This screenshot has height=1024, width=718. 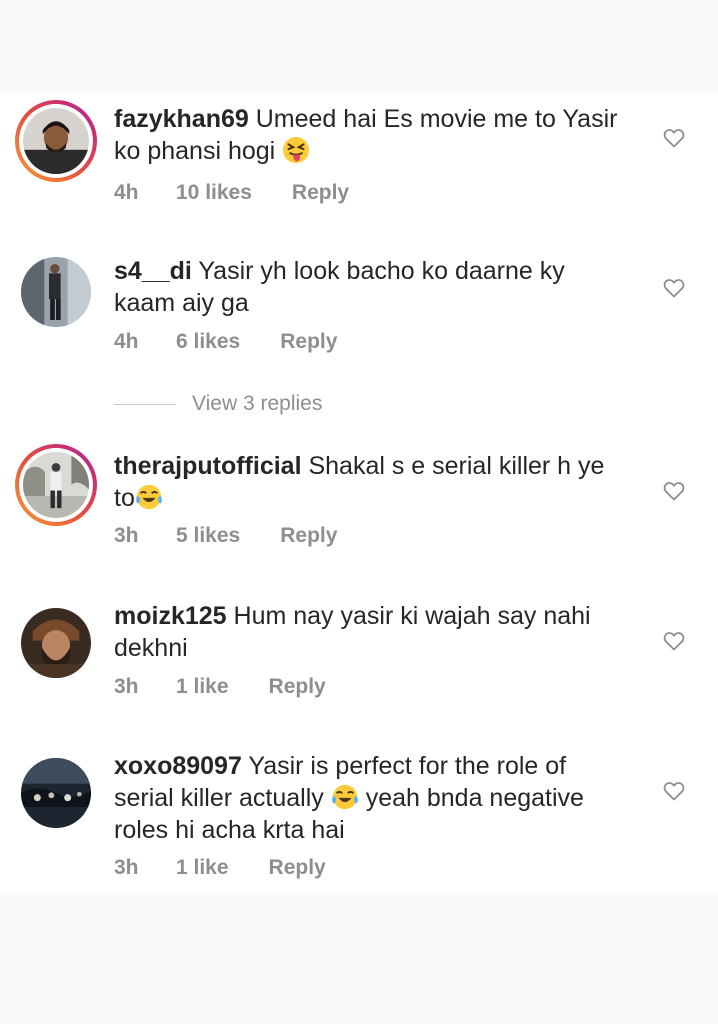 I want to click on username: moizk125, so click(x=170, y=616).